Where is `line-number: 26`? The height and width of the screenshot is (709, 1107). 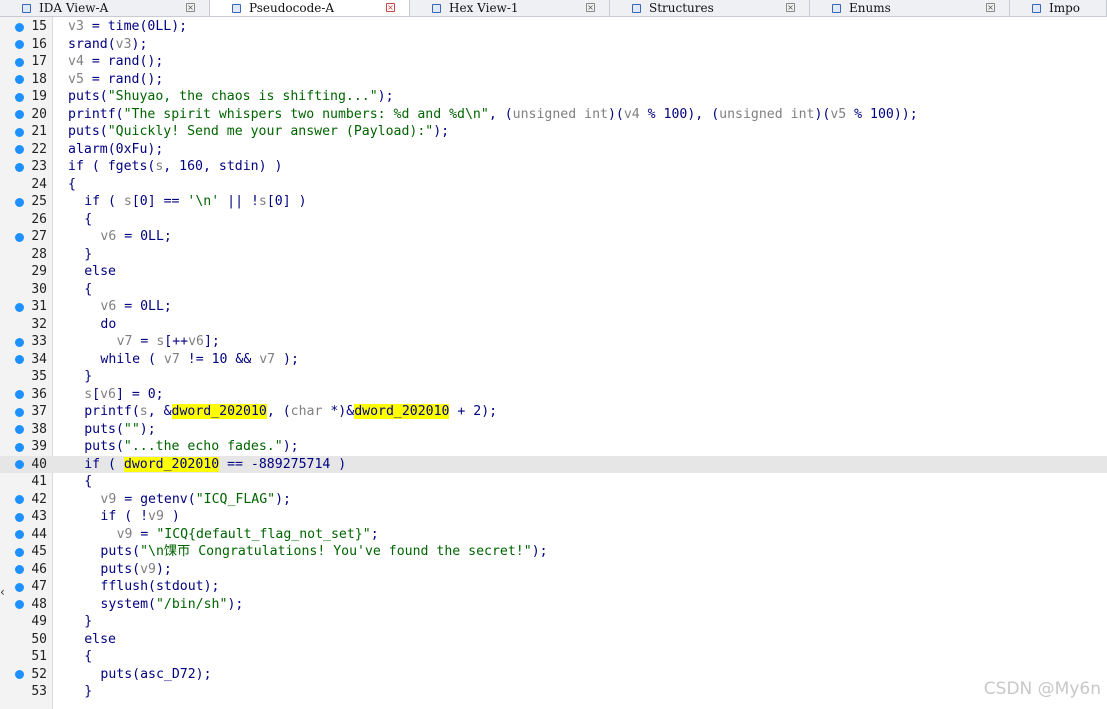
line-number: 26 is located at coordinates (39, 219).